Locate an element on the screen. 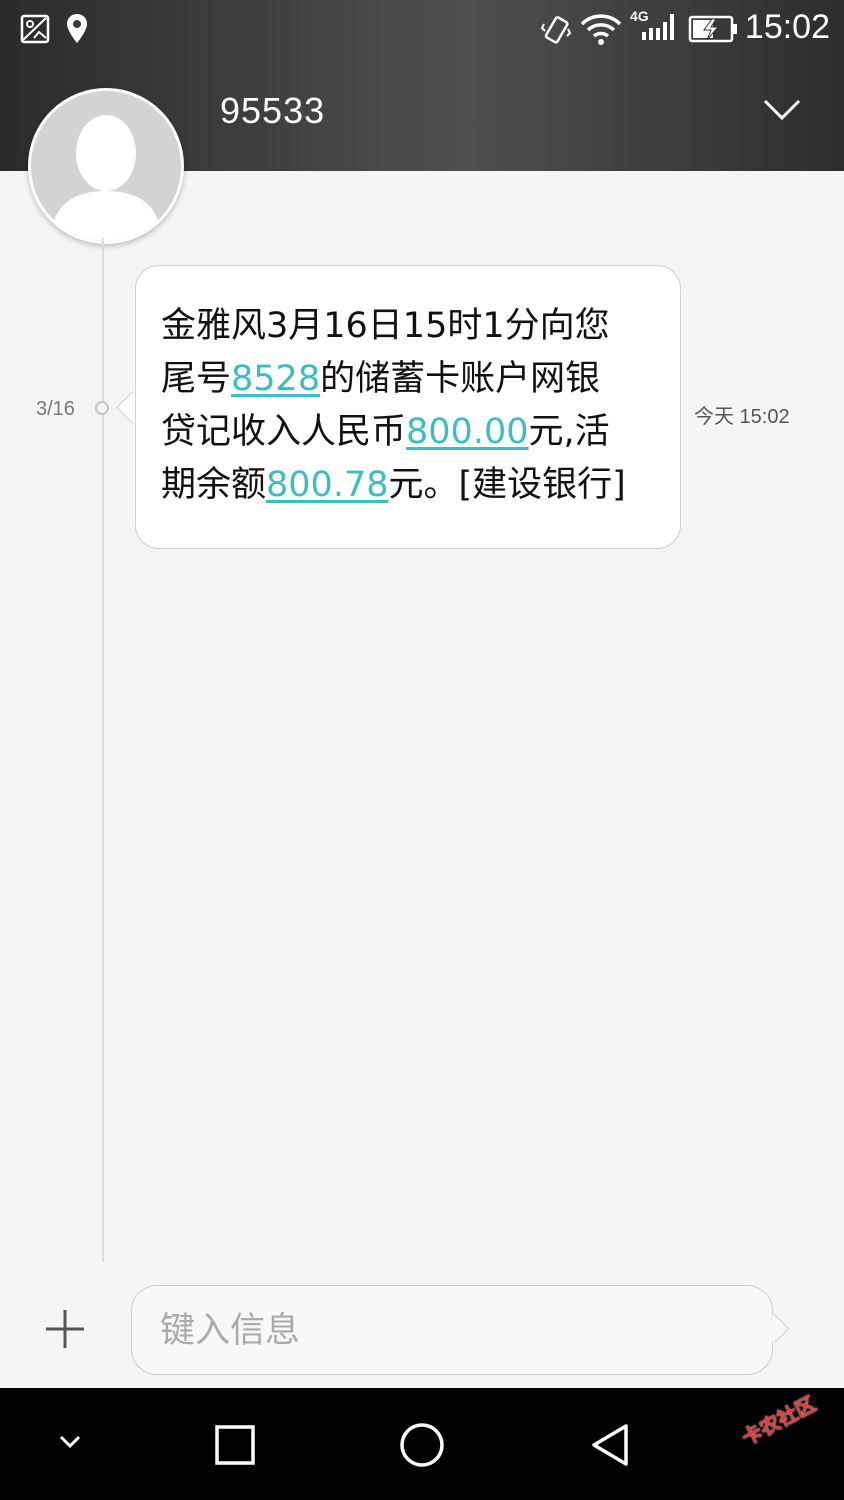 The width and height of the screenshot is (844, 1500). plus-icon is located at coordinates (65, 1329).